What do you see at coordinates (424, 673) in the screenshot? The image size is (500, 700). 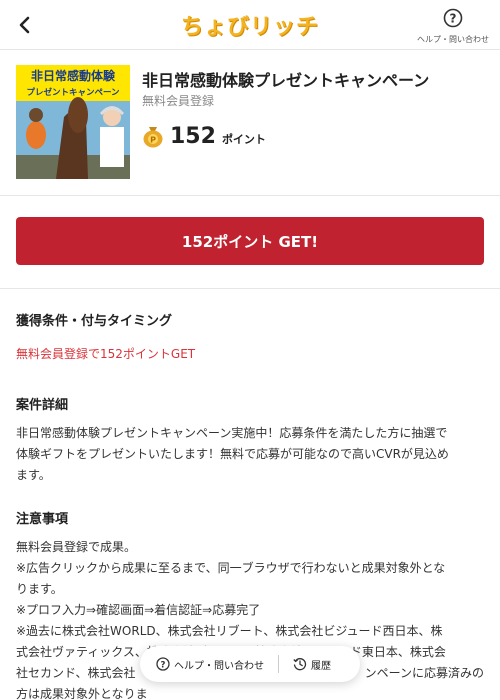 I see `notes-line: ンペーンに応募済みの` at bounding box center [424, 673].